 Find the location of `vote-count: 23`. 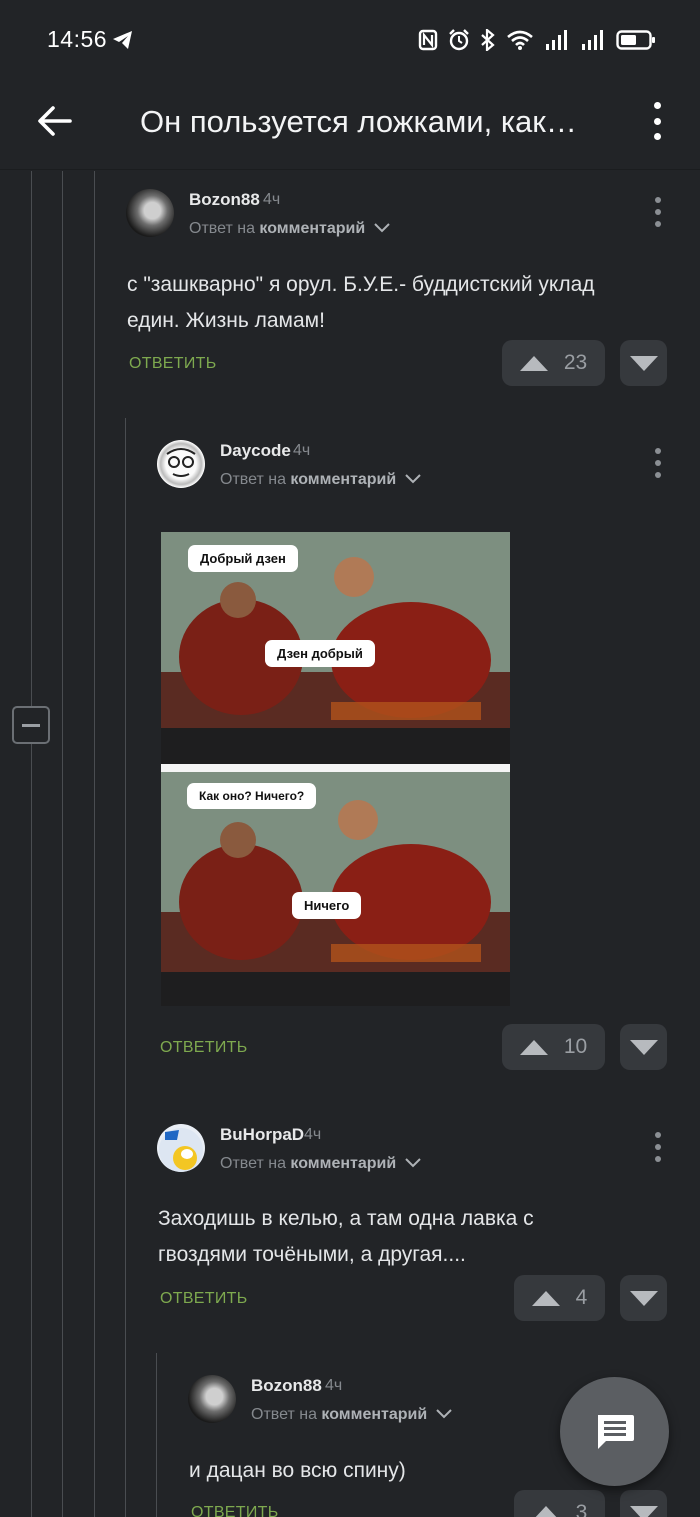

vote-count: 23 is located at coordinates (575, 362).